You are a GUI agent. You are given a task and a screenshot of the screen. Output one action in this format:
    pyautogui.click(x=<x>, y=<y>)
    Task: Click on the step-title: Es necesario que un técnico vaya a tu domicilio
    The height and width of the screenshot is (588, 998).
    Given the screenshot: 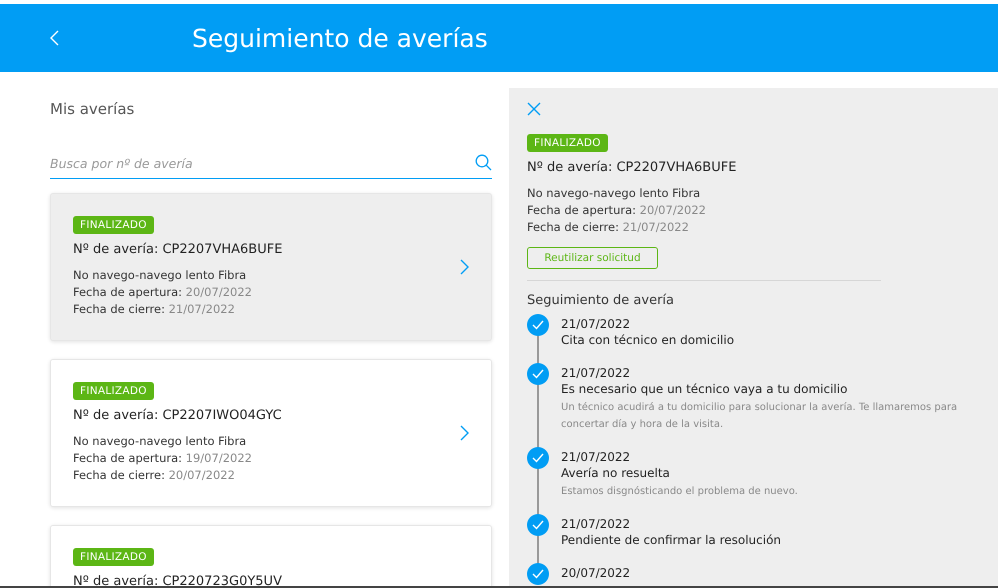 What is the action you would take?
    pyautogui.click(x=704, y=389)
    